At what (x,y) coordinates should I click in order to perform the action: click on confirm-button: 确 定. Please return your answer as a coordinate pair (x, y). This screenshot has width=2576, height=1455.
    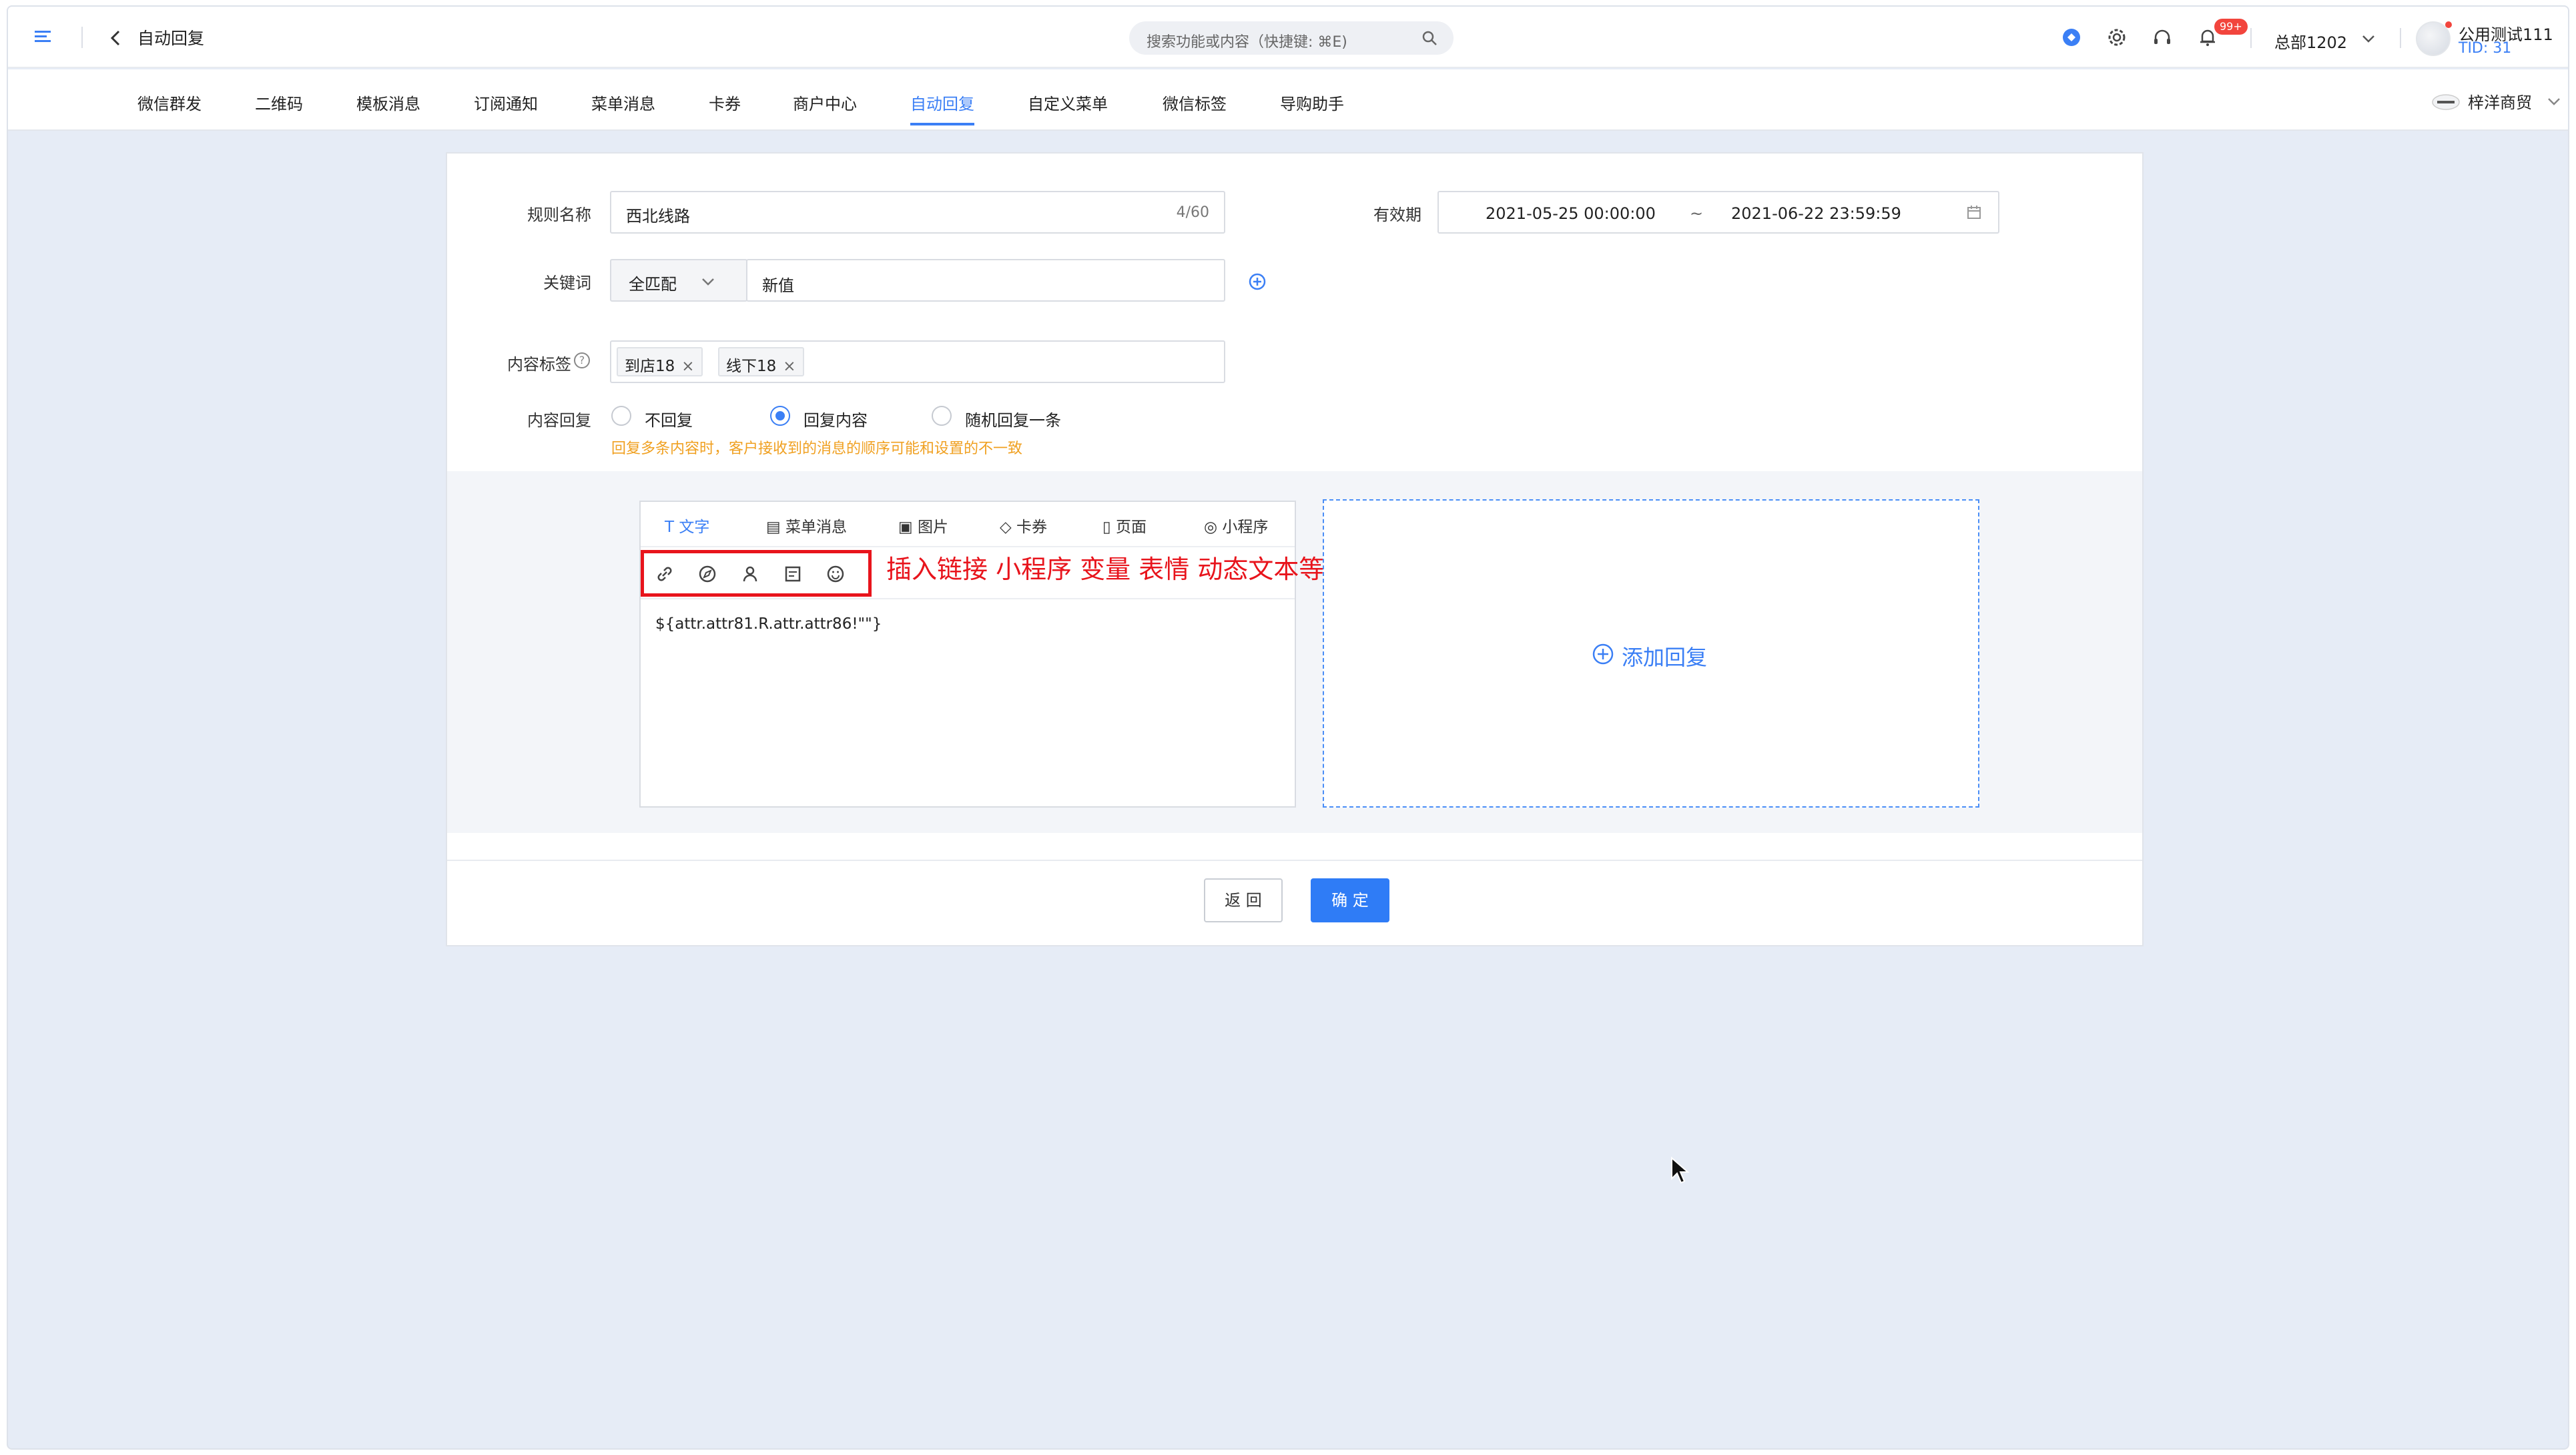
    Looking at the image, I should click on (1350, 900).